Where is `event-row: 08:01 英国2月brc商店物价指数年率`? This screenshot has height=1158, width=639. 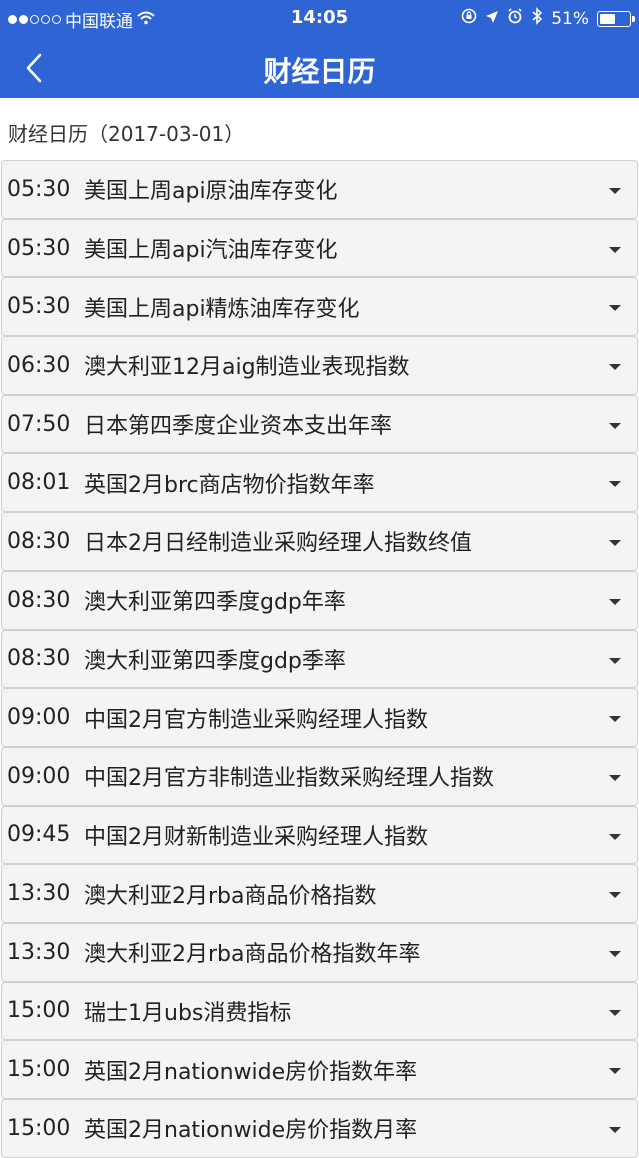
event-row: 08:01 英国2月brc商店物价指数年率 is located at coordinates (319, 483).